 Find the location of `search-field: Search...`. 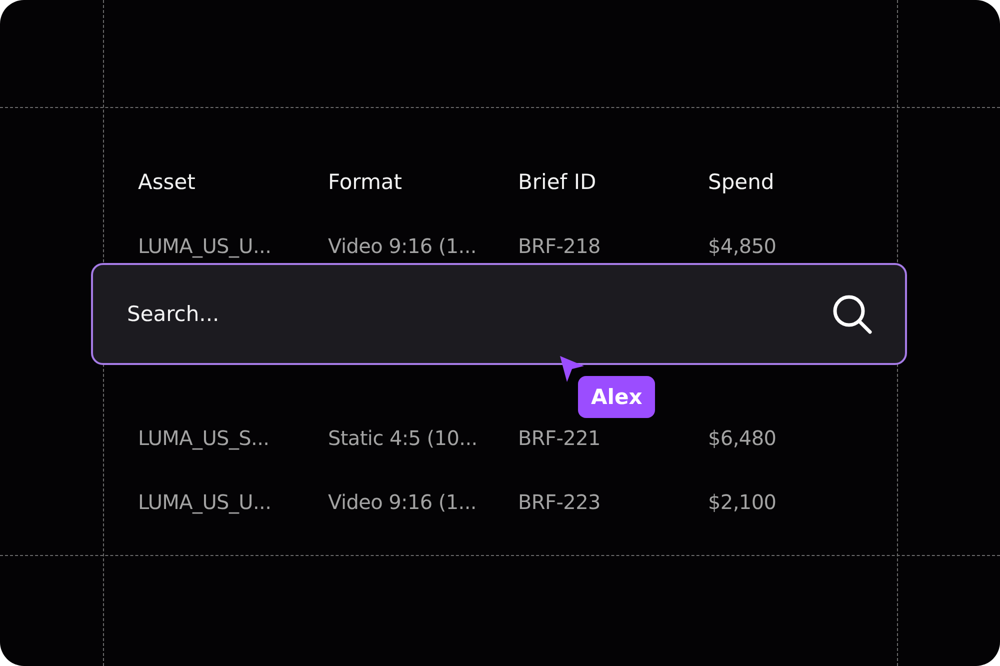

search-field: Search... is located at coordinates (478, 314).